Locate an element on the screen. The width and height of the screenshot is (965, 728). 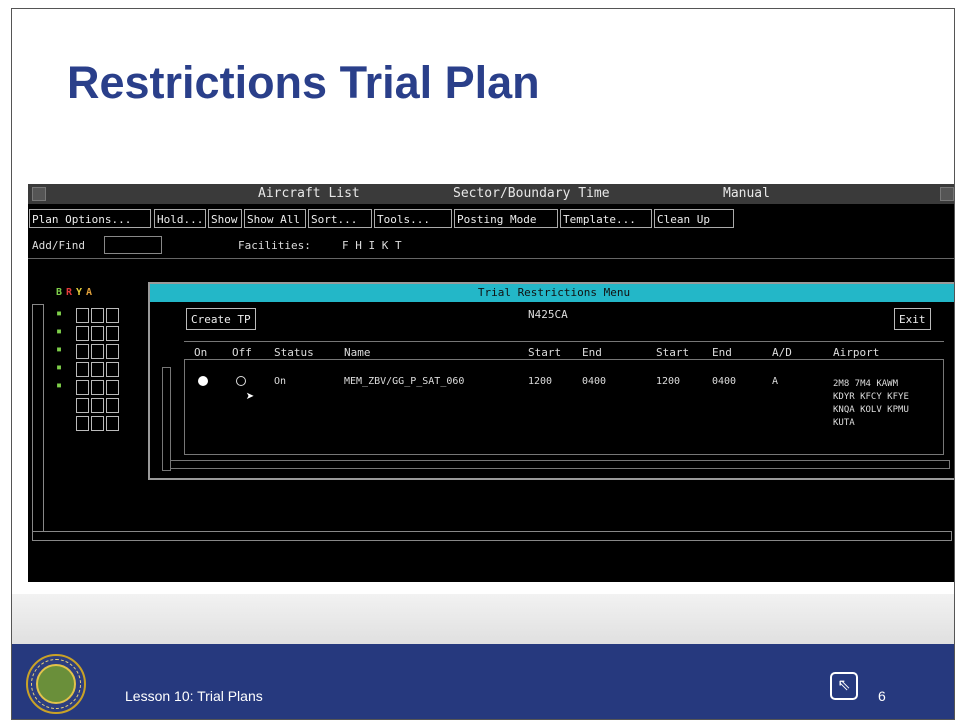
faa-seal-icon is located at coordinates (56, 684).